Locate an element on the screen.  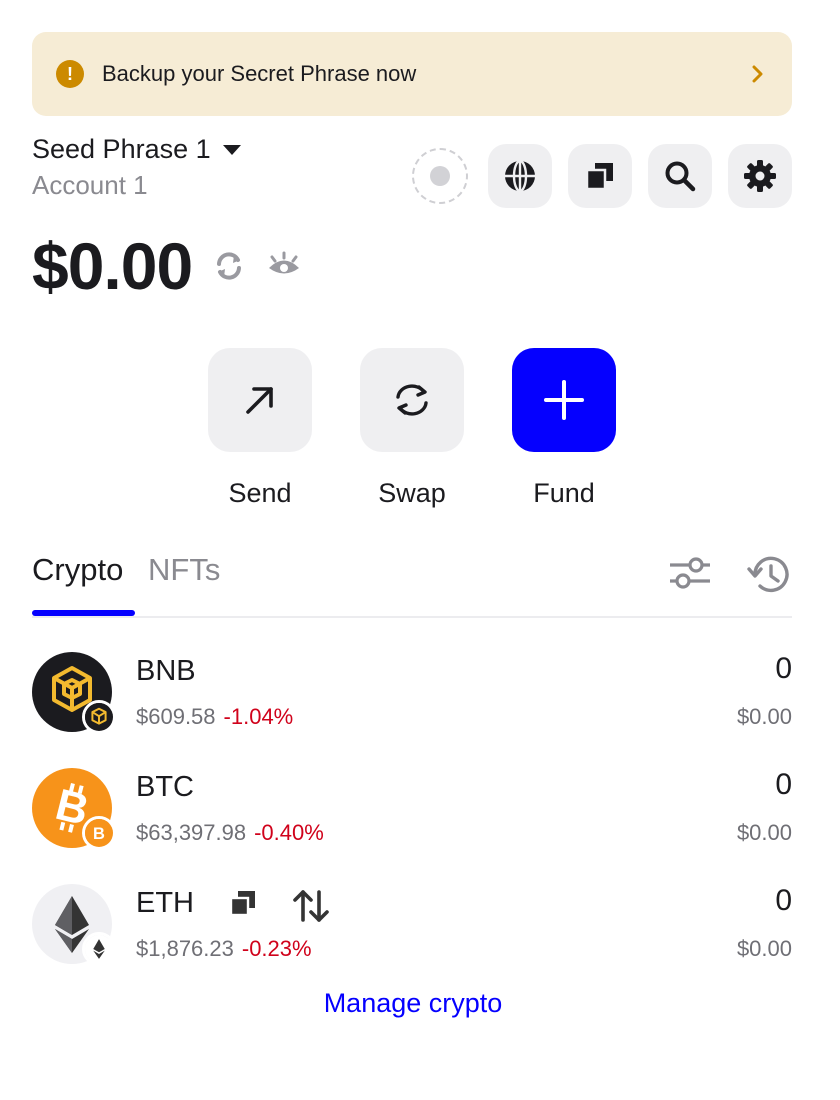
swap-button: Swap is located at coordinates (412, 428).